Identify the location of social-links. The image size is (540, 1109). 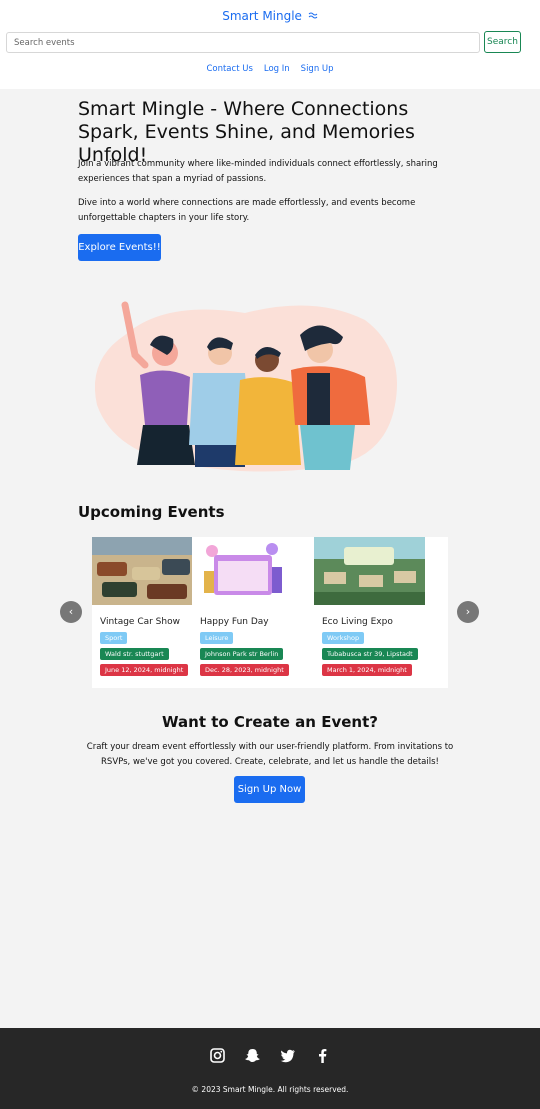
(270, 1055).